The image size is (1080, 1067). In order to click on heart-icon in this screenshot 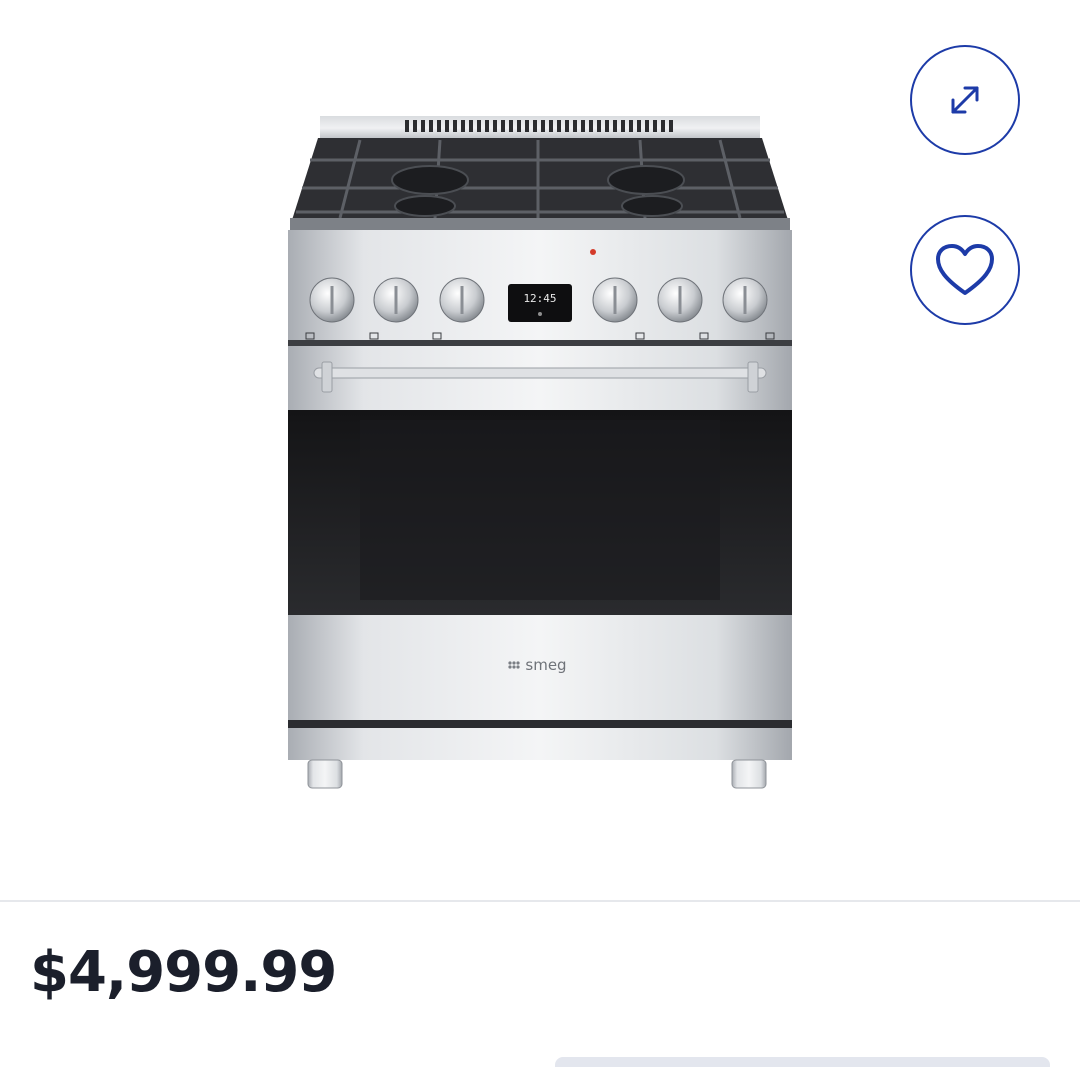, I will do `click(965, 269)`.